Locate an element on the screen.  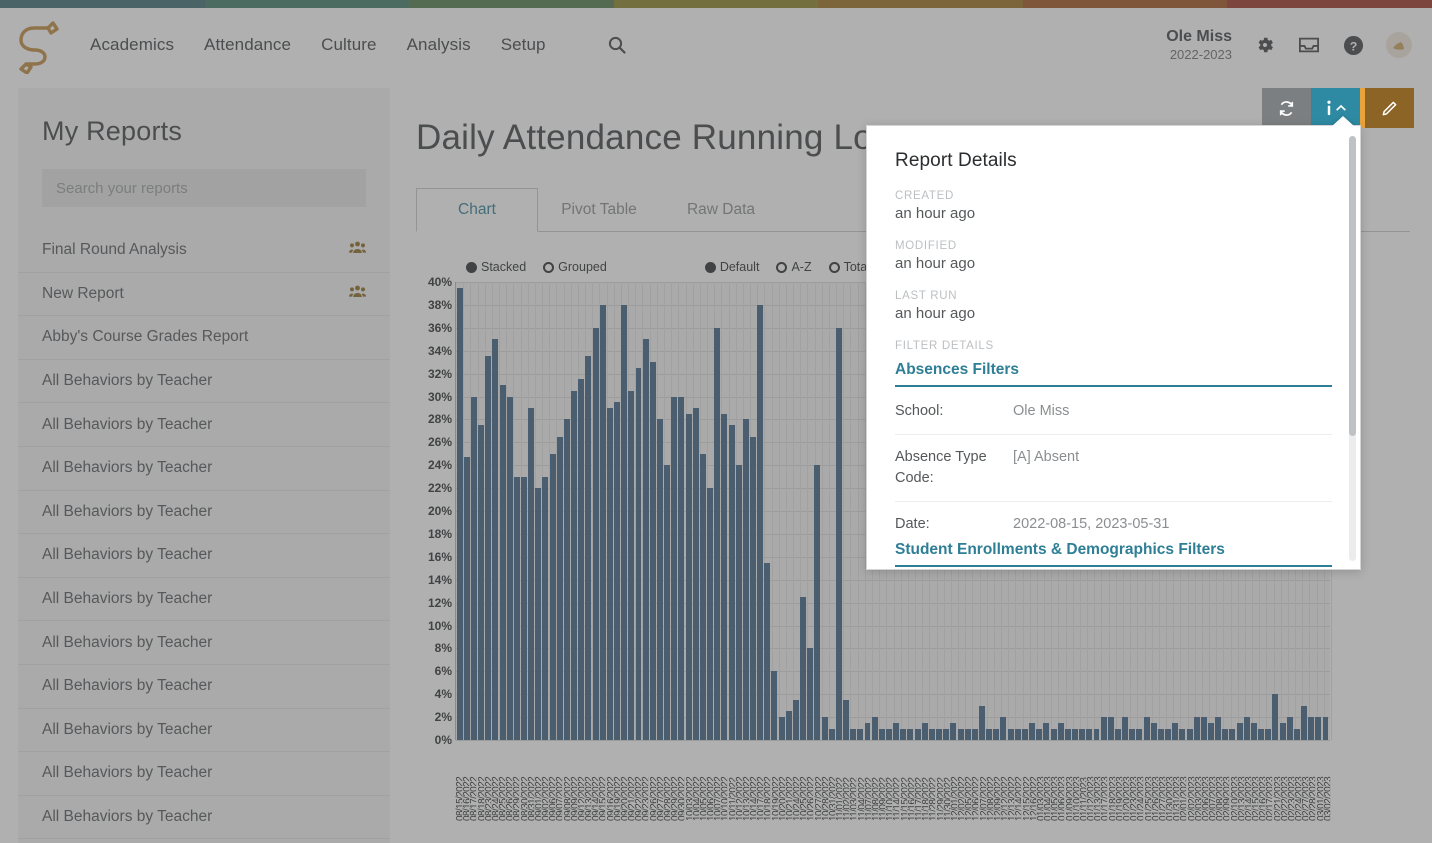
list-item: New Report is located at coordinates (204, 295).